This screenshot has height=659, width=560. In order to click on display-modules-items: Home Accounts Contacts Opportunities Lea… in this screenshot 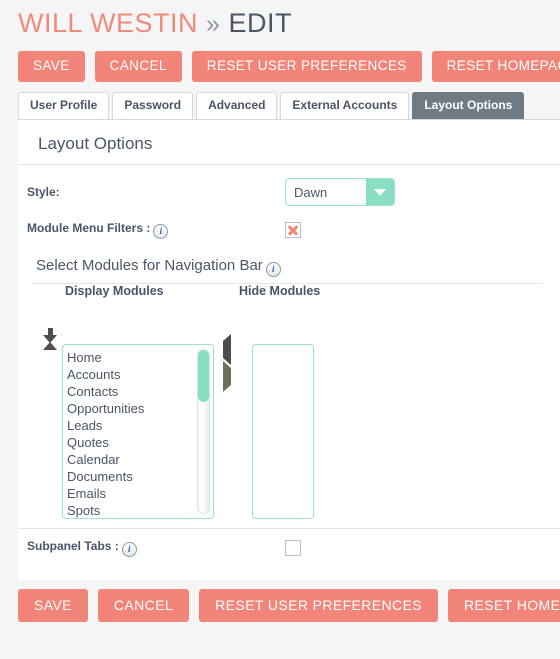, I will do `click(138, 431)`.